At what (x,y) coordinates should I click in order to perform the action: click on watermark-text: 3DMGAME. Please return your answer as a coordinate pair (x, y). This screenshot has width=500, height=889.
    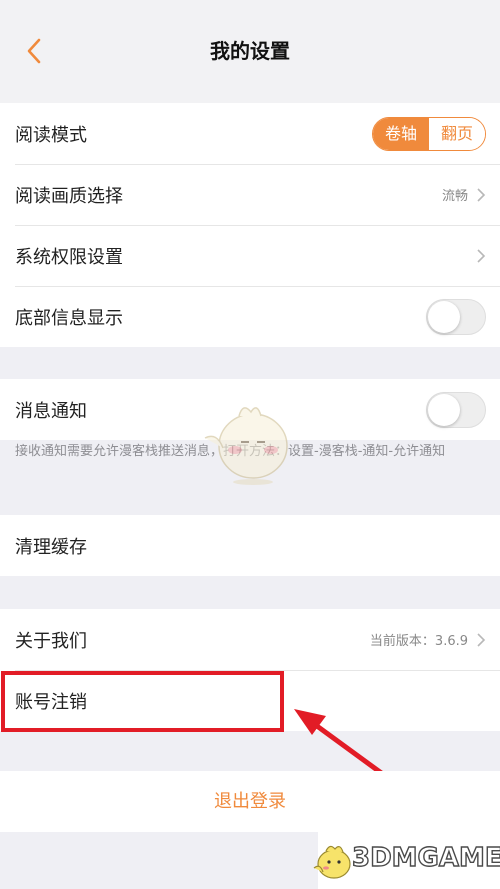
    Looking at the image, I should click on (425, 857).